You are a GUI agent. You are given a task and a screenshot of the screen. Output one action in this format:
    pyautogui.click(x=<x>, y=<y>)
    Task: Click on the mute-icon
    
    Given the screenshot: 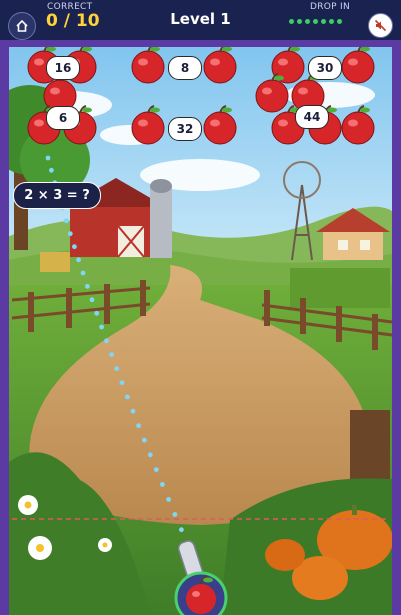 What is the action you would take?
    pyautogui.click(x=380, y=25)
    